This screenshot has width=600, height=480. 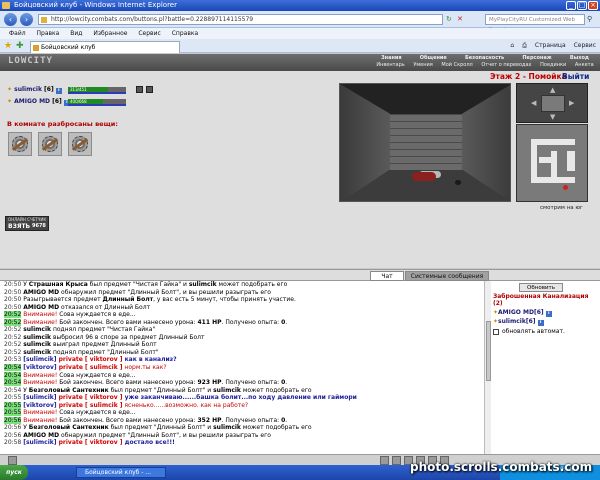 What do you see at coordinates (553, 65) in the screenshot?
I see `game-nav-link: Поединки` at bounding box center [553, 65].